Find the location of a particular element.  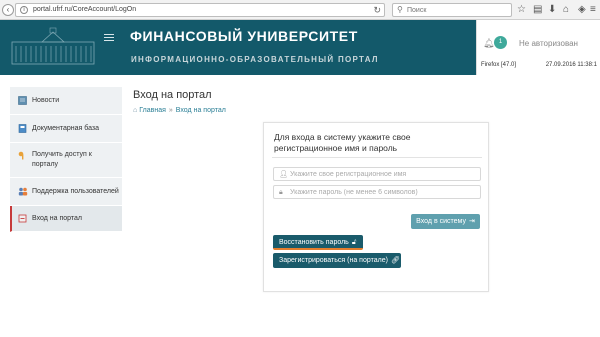

restore-password-button: Восстановить пароль 🔓︎ is located at coordinates (318, 242).